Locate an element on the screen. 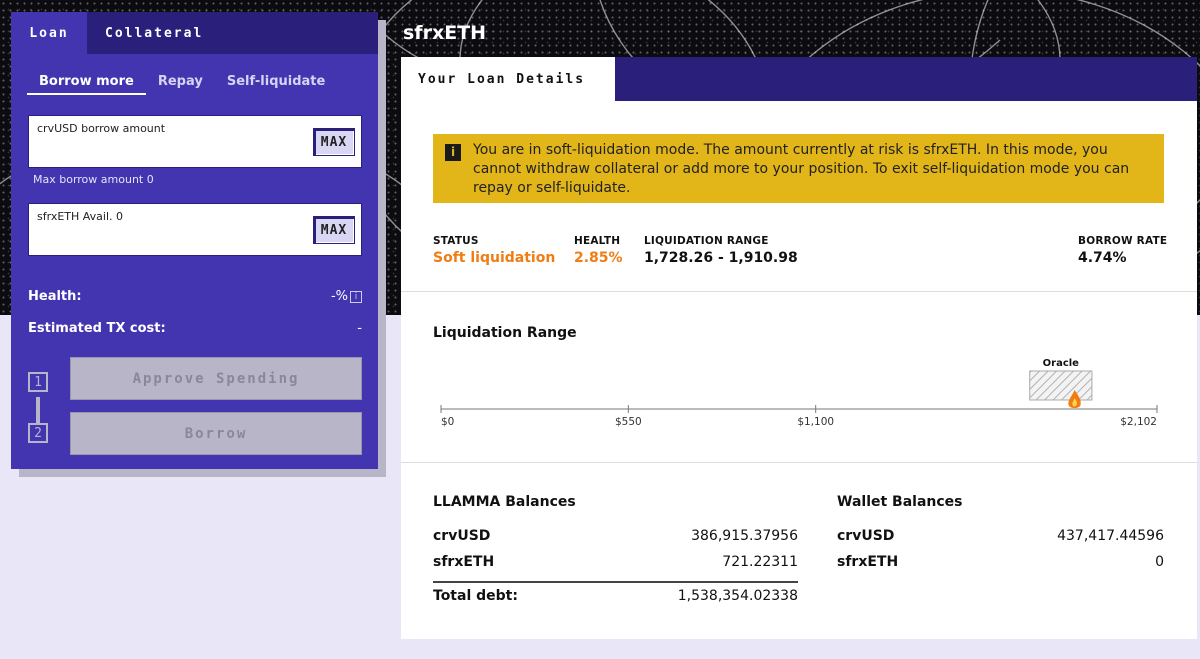 The width and height of the screenshot is (1200, 659). wallet-crvusd-label: crvUSD is located at coordinates (866, 536).